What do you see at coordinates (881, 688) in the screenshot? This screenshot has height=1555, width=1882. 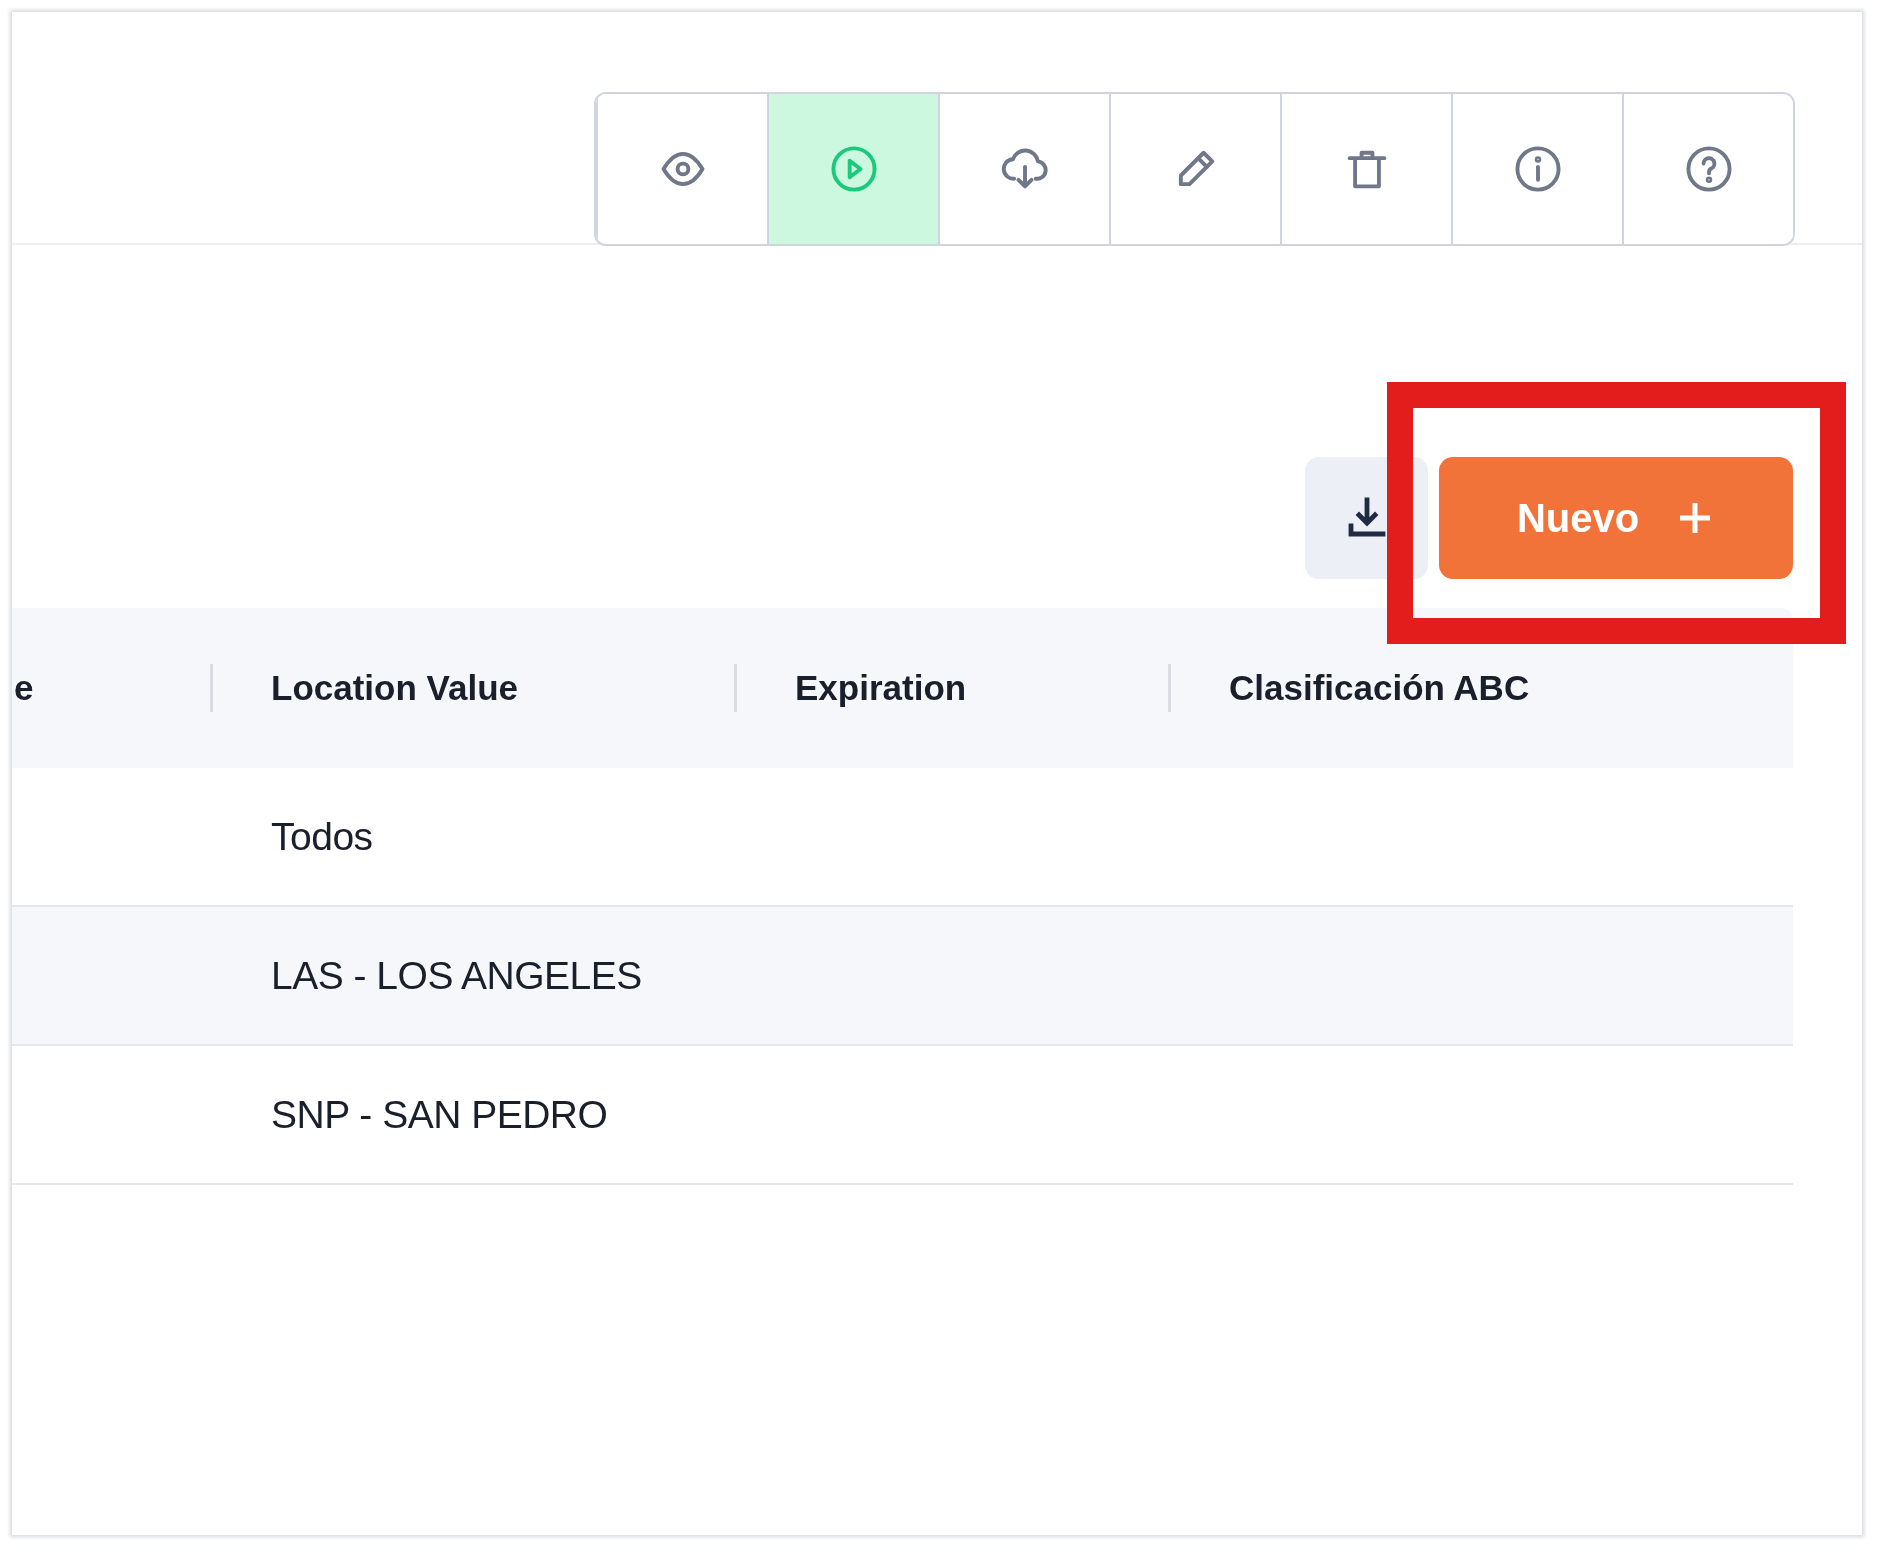 I see `column-header: Expiration` at bounding box center [881, 688].